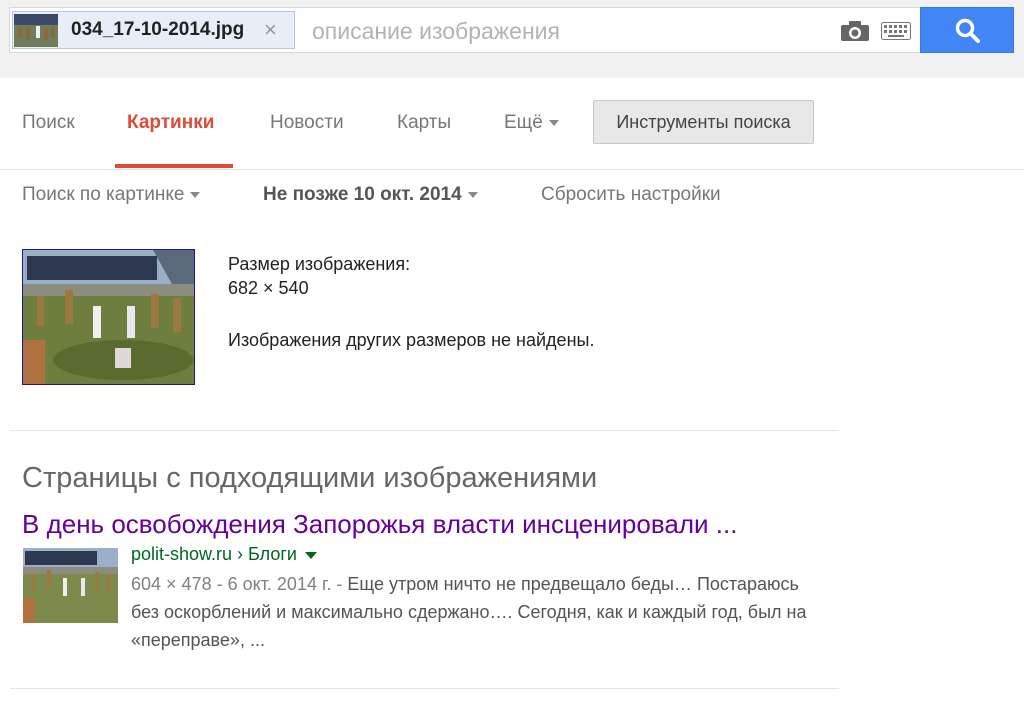 The width and height of the screenshot is (1024, 705). What do you see at coordinates (631, 195) in the screenshot?
I see `reset-settings-link: Сбросить настройки` at bounding box center [631, 195].